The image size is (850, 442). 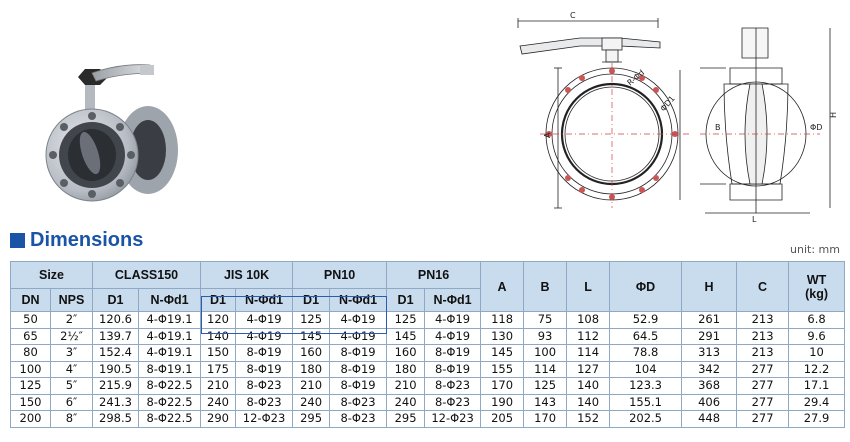 I want to click on cell-jis-d1: 240, so click(x=218, y=402).